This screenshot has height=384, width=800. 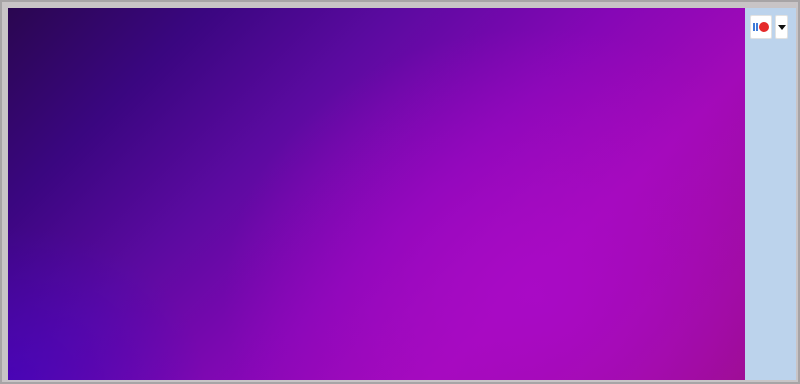 I want to click on side-panel, so click(x=770, y=194).